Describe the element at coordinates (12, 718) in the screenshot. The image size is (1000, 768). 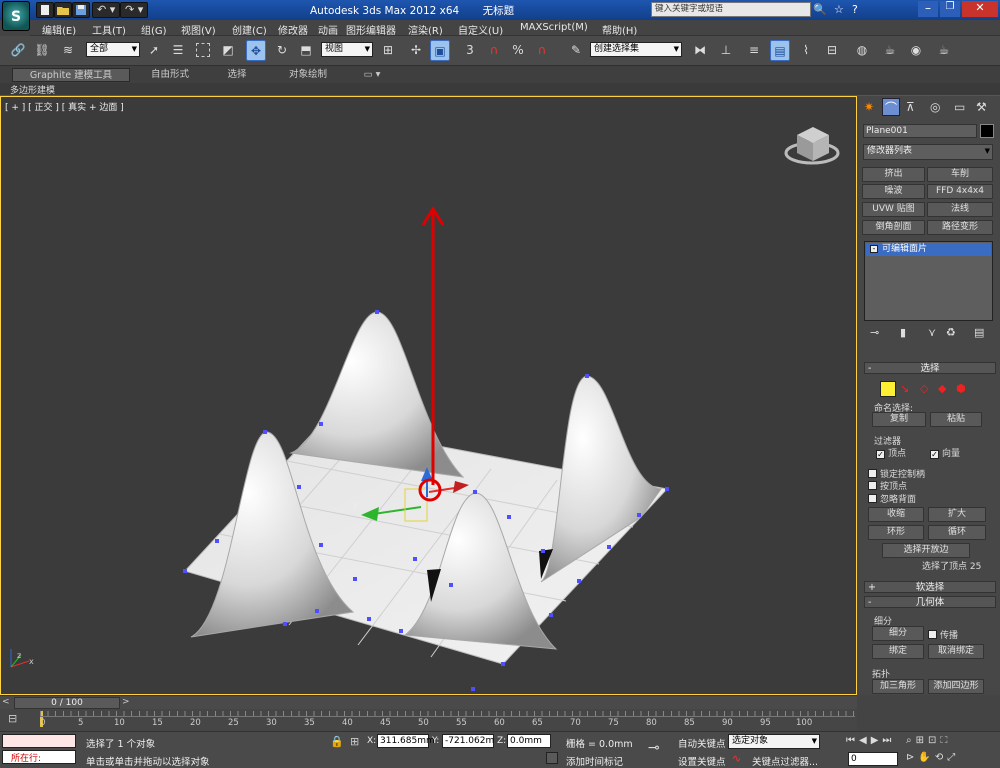
I see `mini-curve-editor-icon: ⊟` at that location.